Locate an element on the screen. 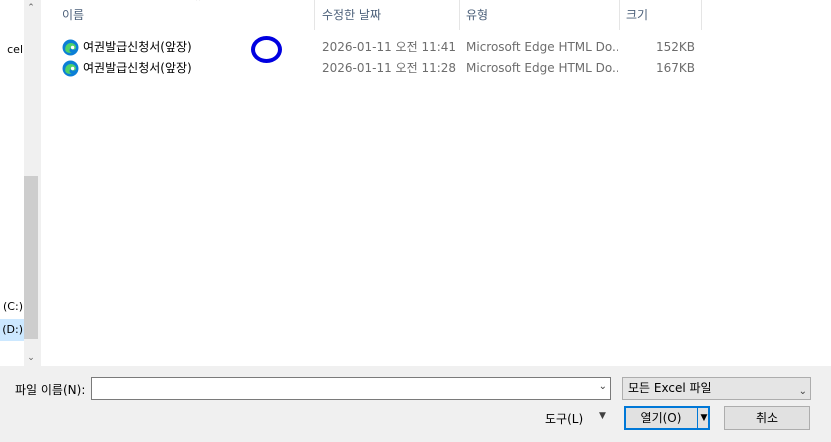 The width and height of the screenshot is (831, 442). column-header-label: 이름 is located at coordinates (73, 15).